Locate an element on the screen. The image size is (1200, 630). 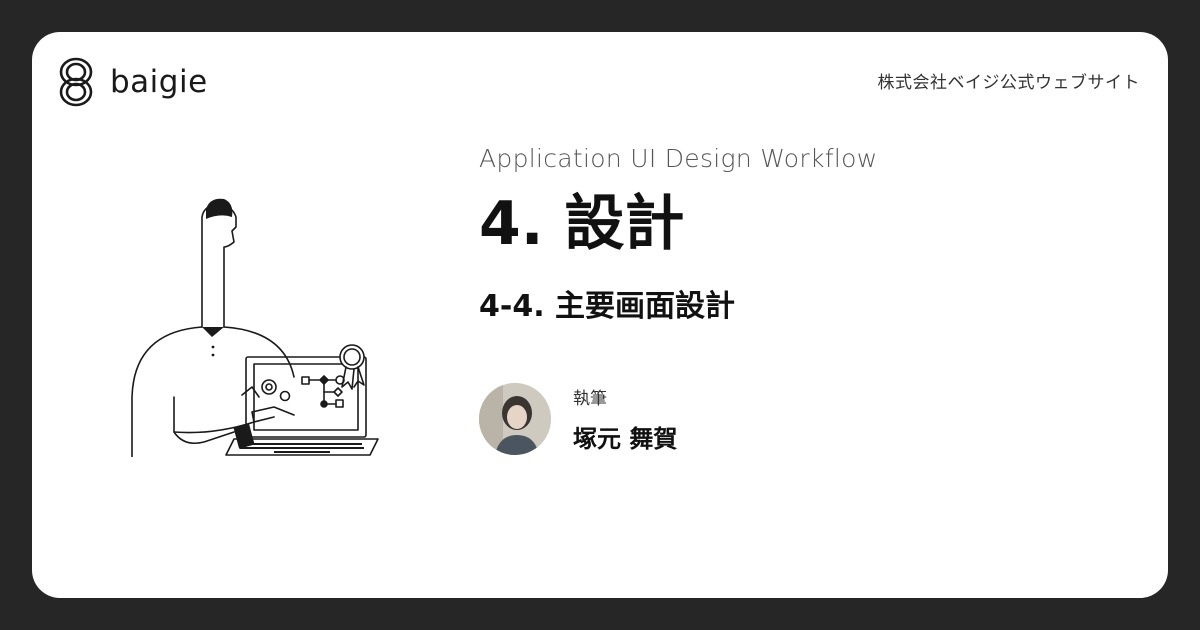
brand-logo: baigie is located at coordinates (131, 82).